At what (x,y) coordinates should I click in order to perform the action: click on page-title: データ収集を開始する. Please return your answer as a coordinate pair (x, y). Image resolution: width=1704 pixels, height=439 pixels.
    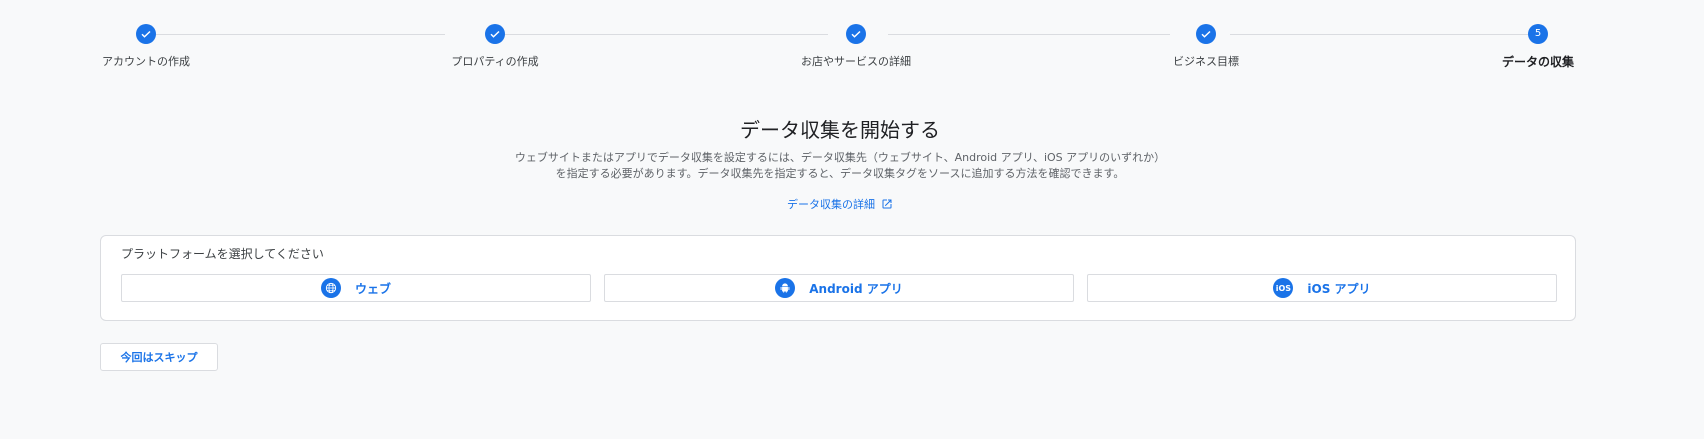
    Looking at the image, I should click on (840, 130).